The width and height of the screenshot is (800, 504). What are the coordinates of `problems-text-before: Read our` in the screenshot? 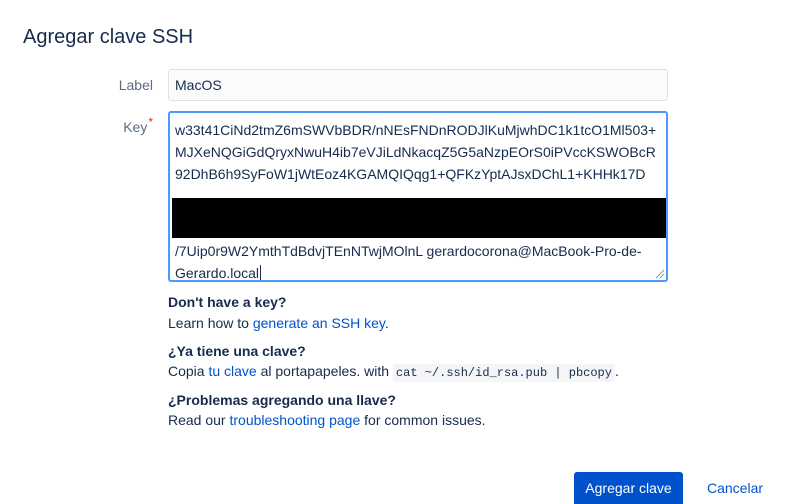 It's located at (199, 420).